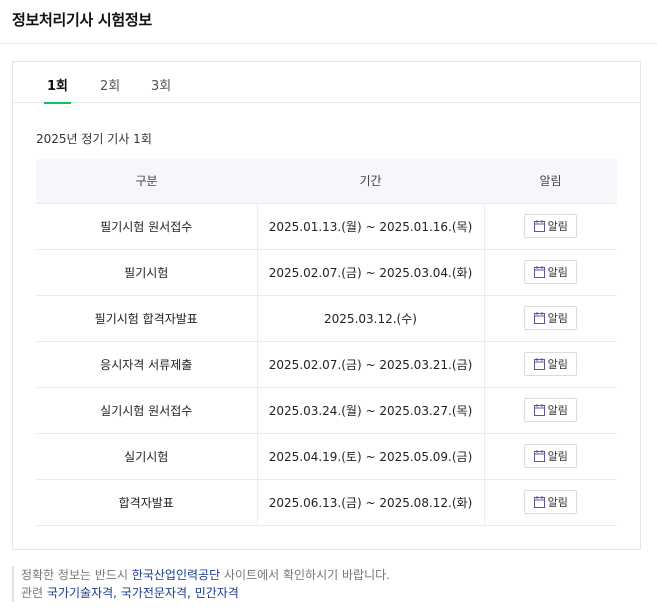 This screenshot has height=613, width=657. I want to click on table-row: 합격자발표 2025.06.13.(금) ~ 2025.08.12.(화) 알림, so click(326, 502).